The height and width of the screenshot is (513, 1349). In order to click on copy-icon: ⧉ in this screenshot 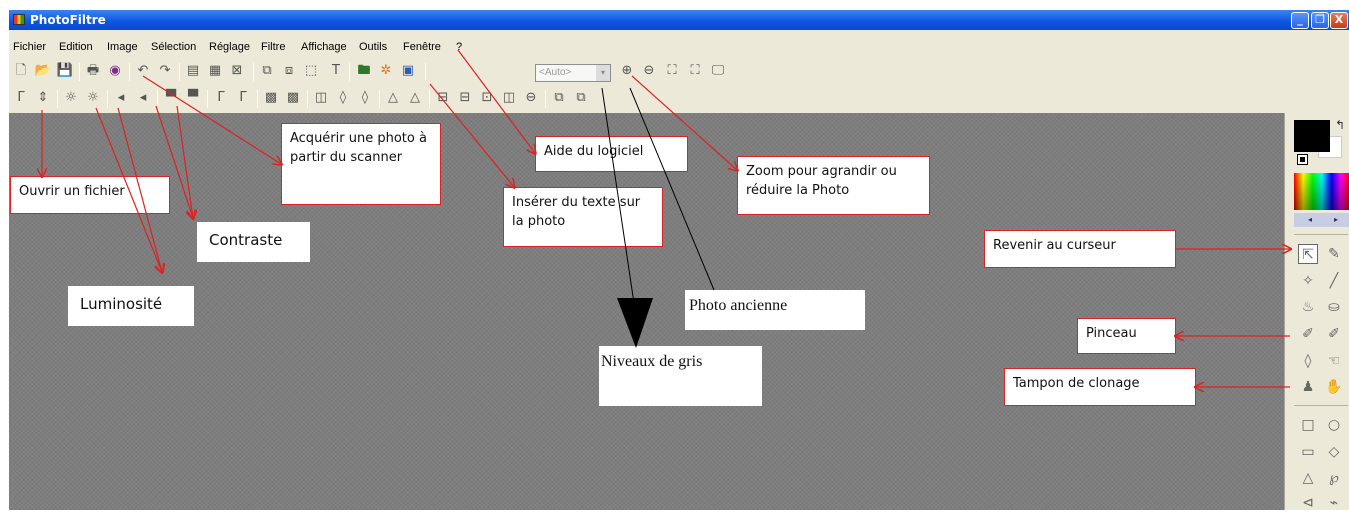, I will do `click(267, 71)`.